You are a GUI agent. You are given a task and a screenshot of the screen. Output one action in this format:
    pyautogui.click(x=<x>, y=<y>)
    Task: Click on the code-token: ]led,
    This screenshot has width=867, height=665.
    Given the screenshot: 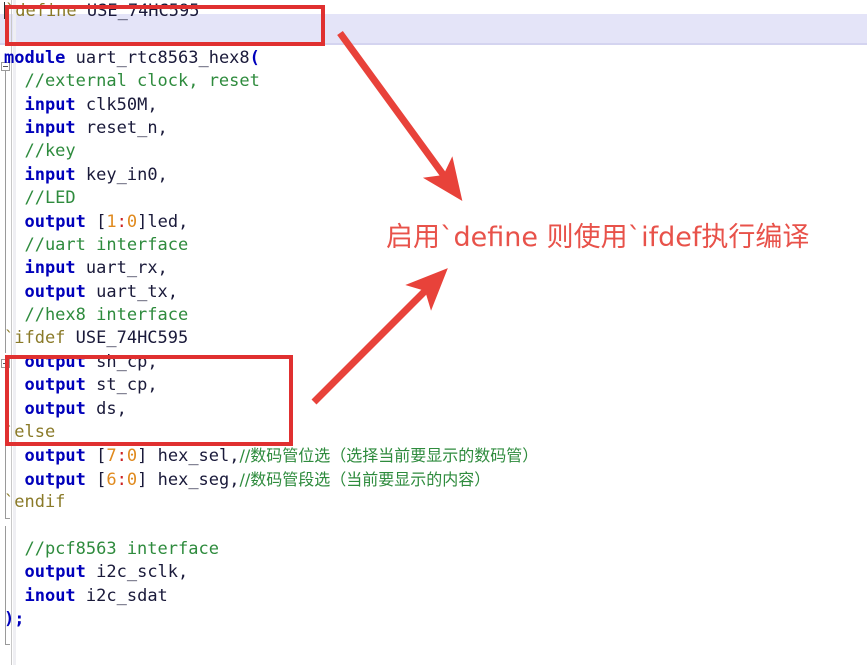 What is the action you would take?
    pyautogui.click(x=163, y=221)
    